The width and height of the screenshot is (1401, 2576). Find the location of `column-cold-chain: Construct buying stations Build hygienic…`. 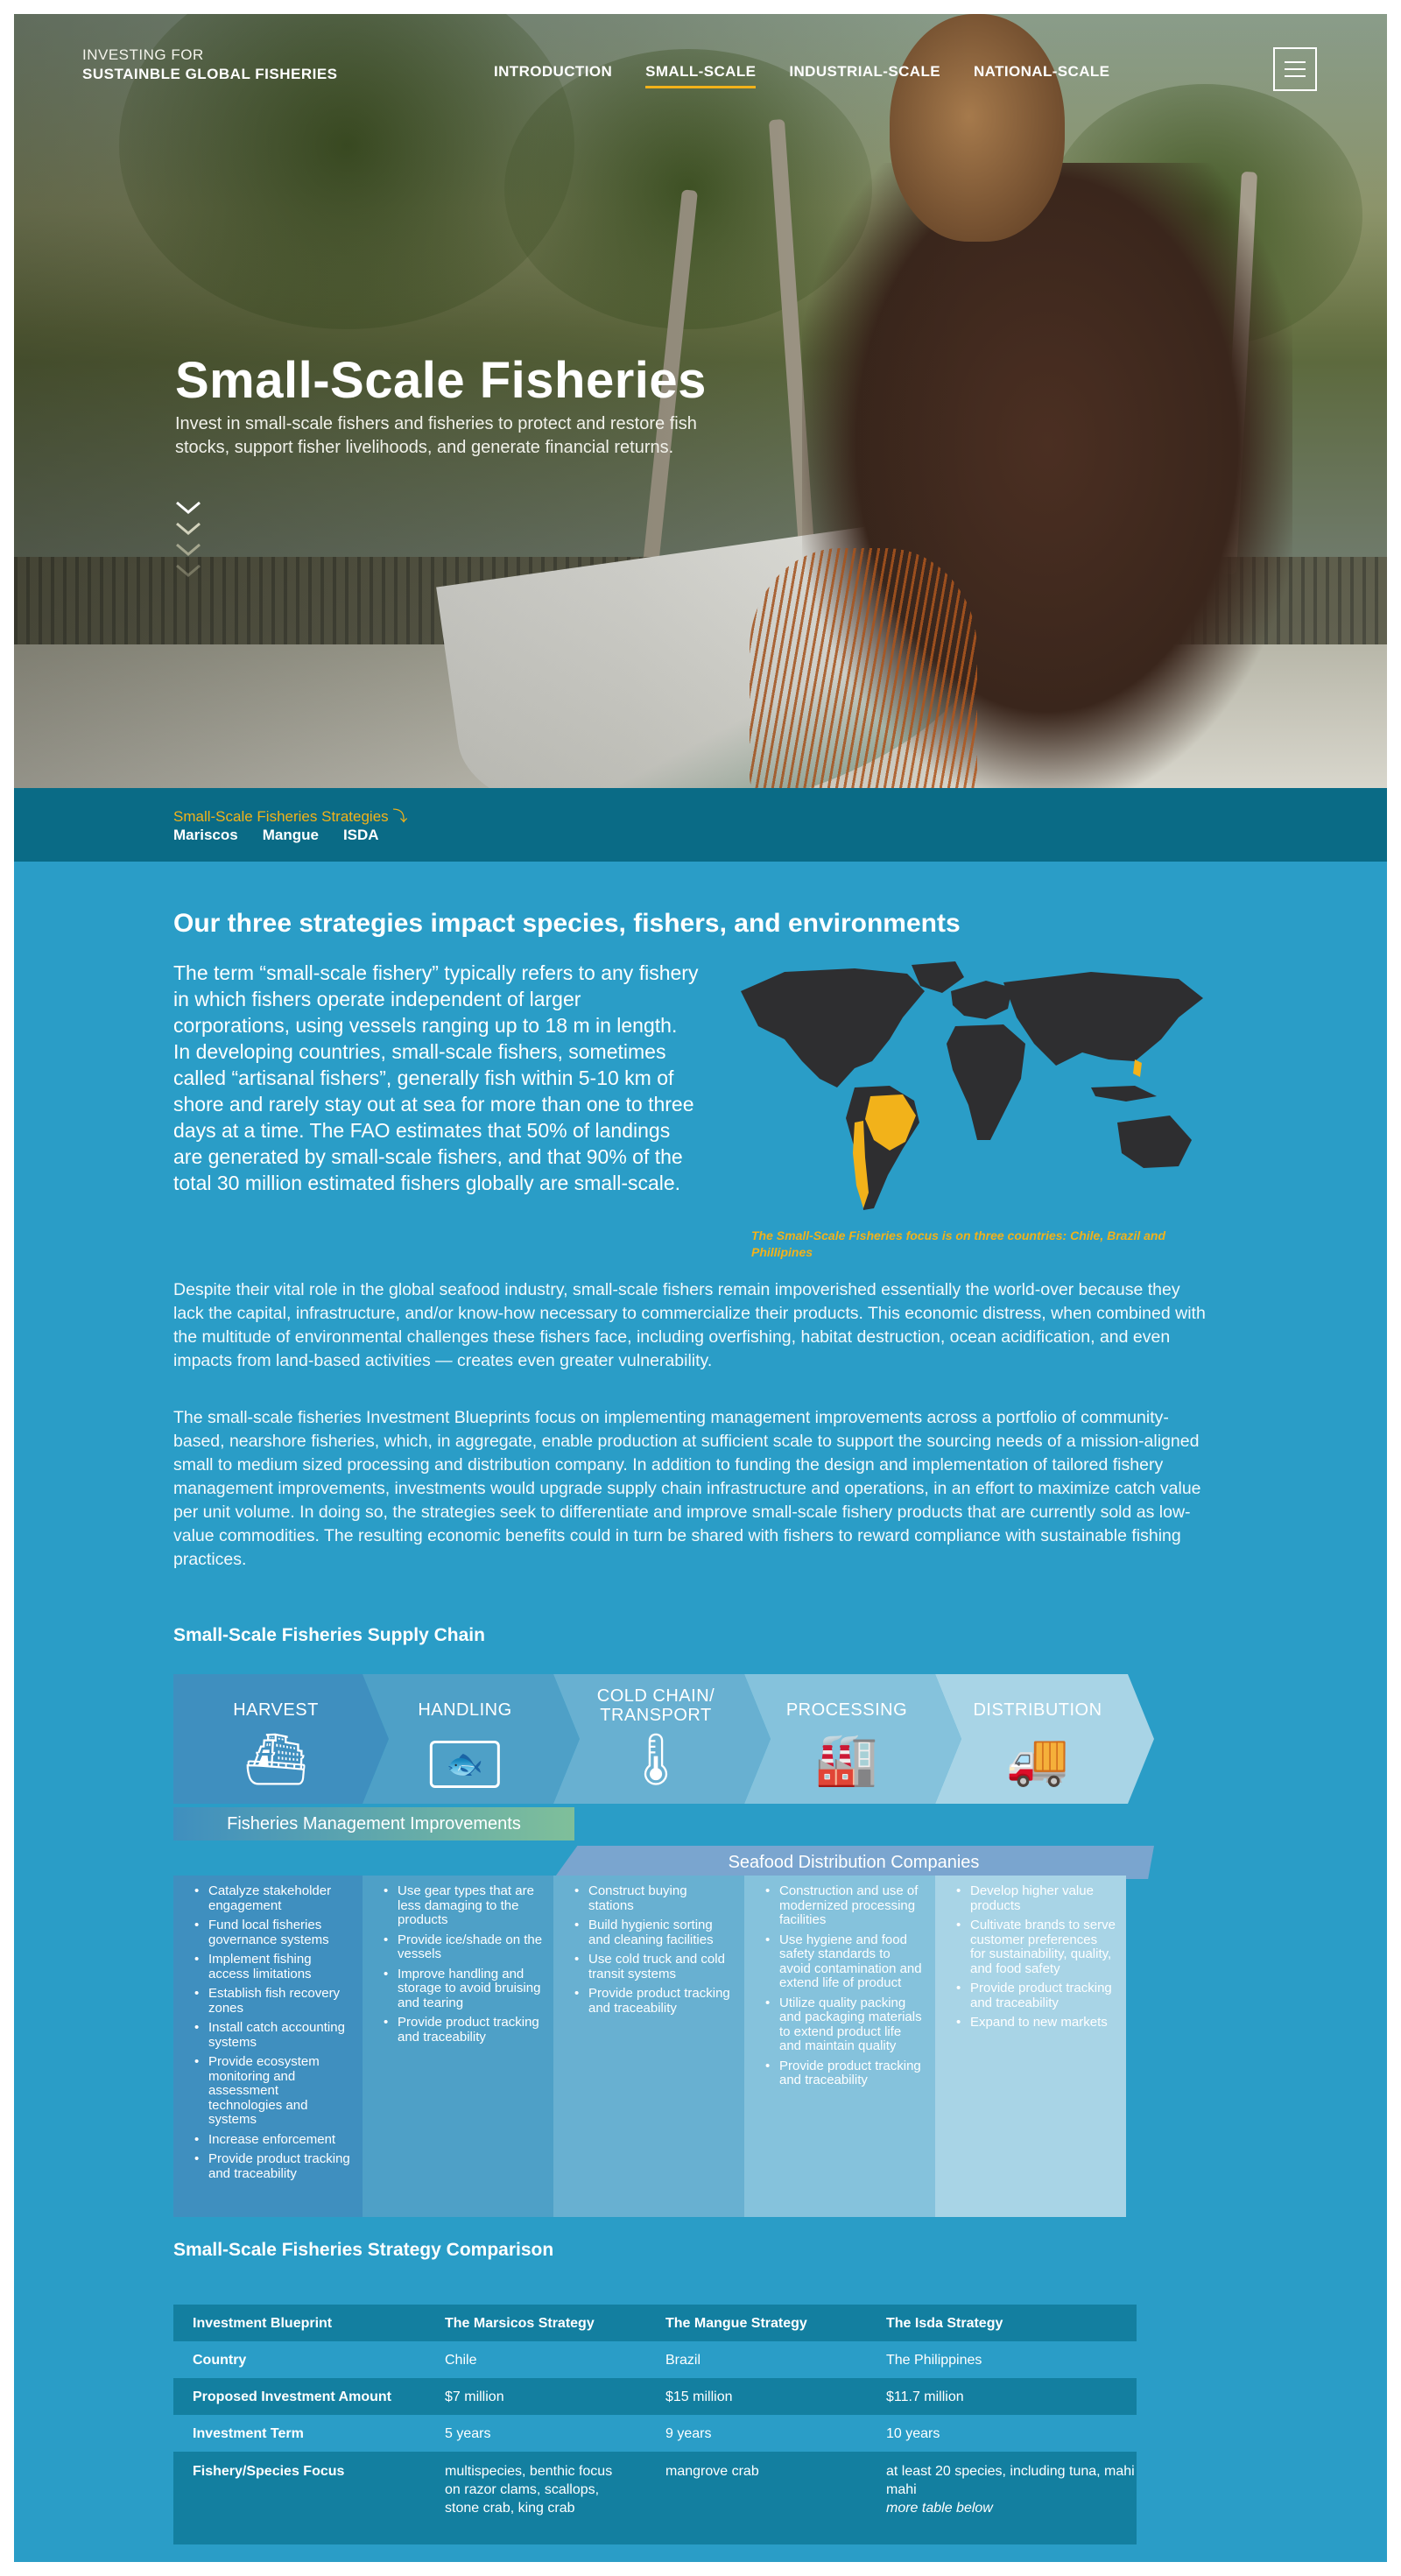

column-cold-chain: Construct buying stations Build hygienic… is located at coordinates (649, 2046).